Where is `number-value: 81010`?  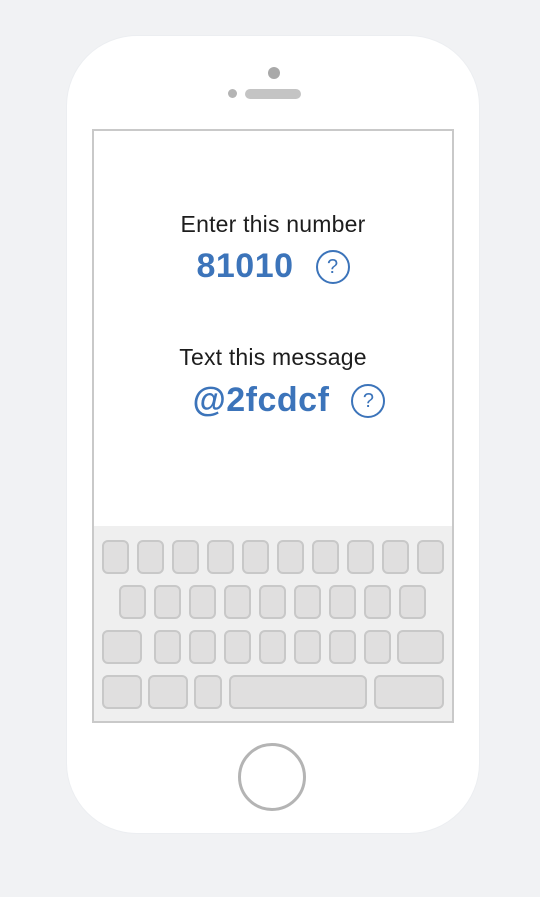
number-value: 81010 is located at coordinates (245, 266).